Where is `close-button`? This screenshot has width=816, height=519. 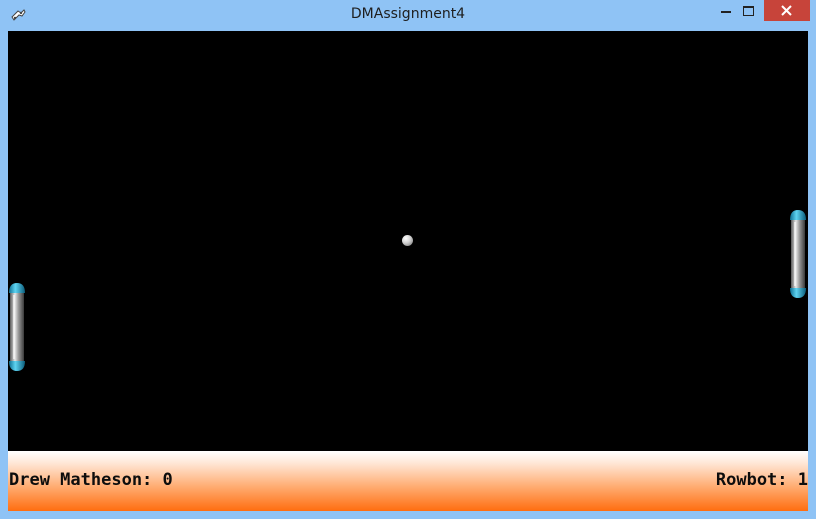
close-button is located at coordinates (787, 10).